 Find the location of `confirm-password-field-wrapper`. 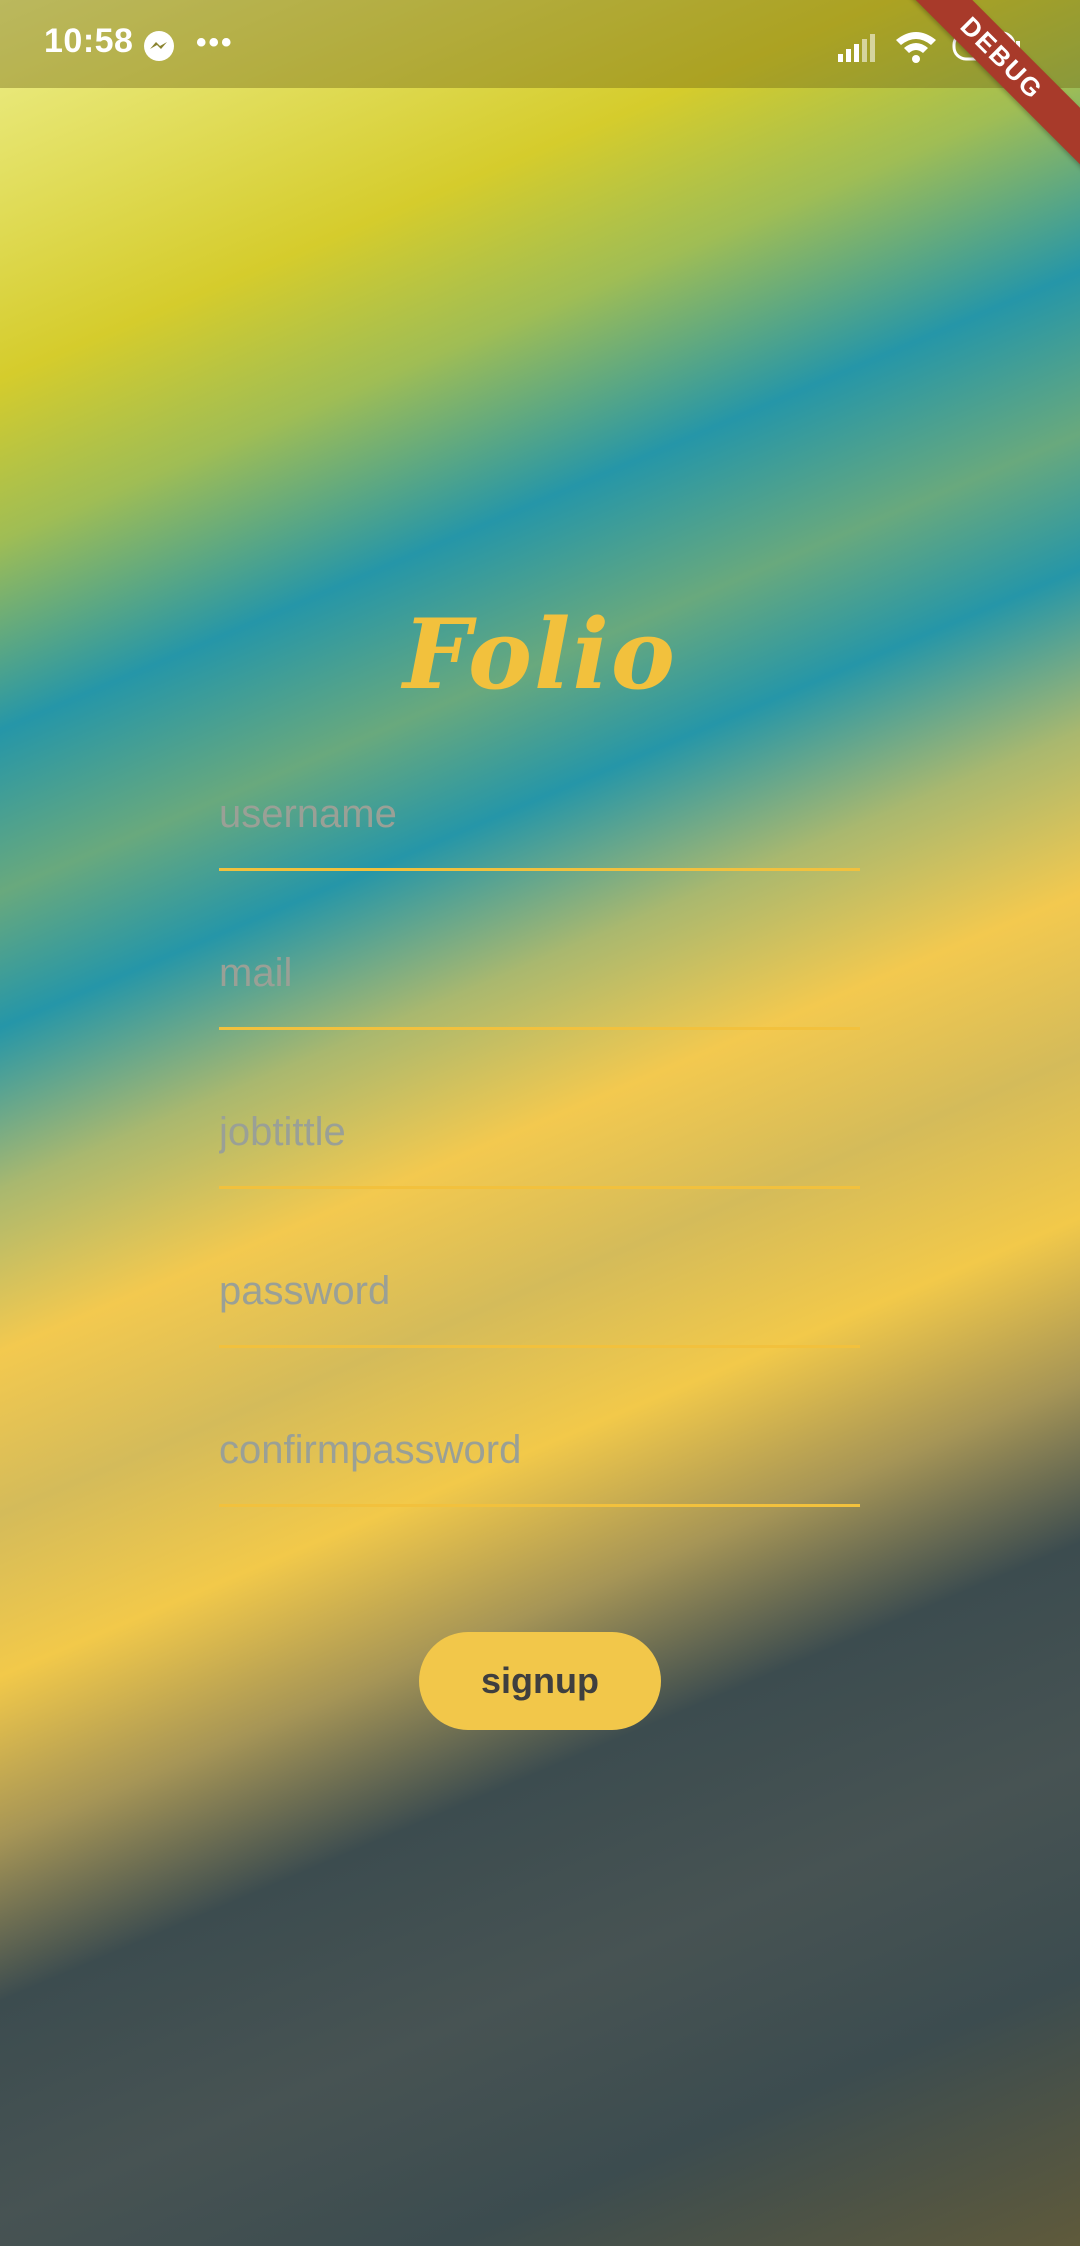

confirm-password-field-wrapper is located at coordinates (539, 1475).